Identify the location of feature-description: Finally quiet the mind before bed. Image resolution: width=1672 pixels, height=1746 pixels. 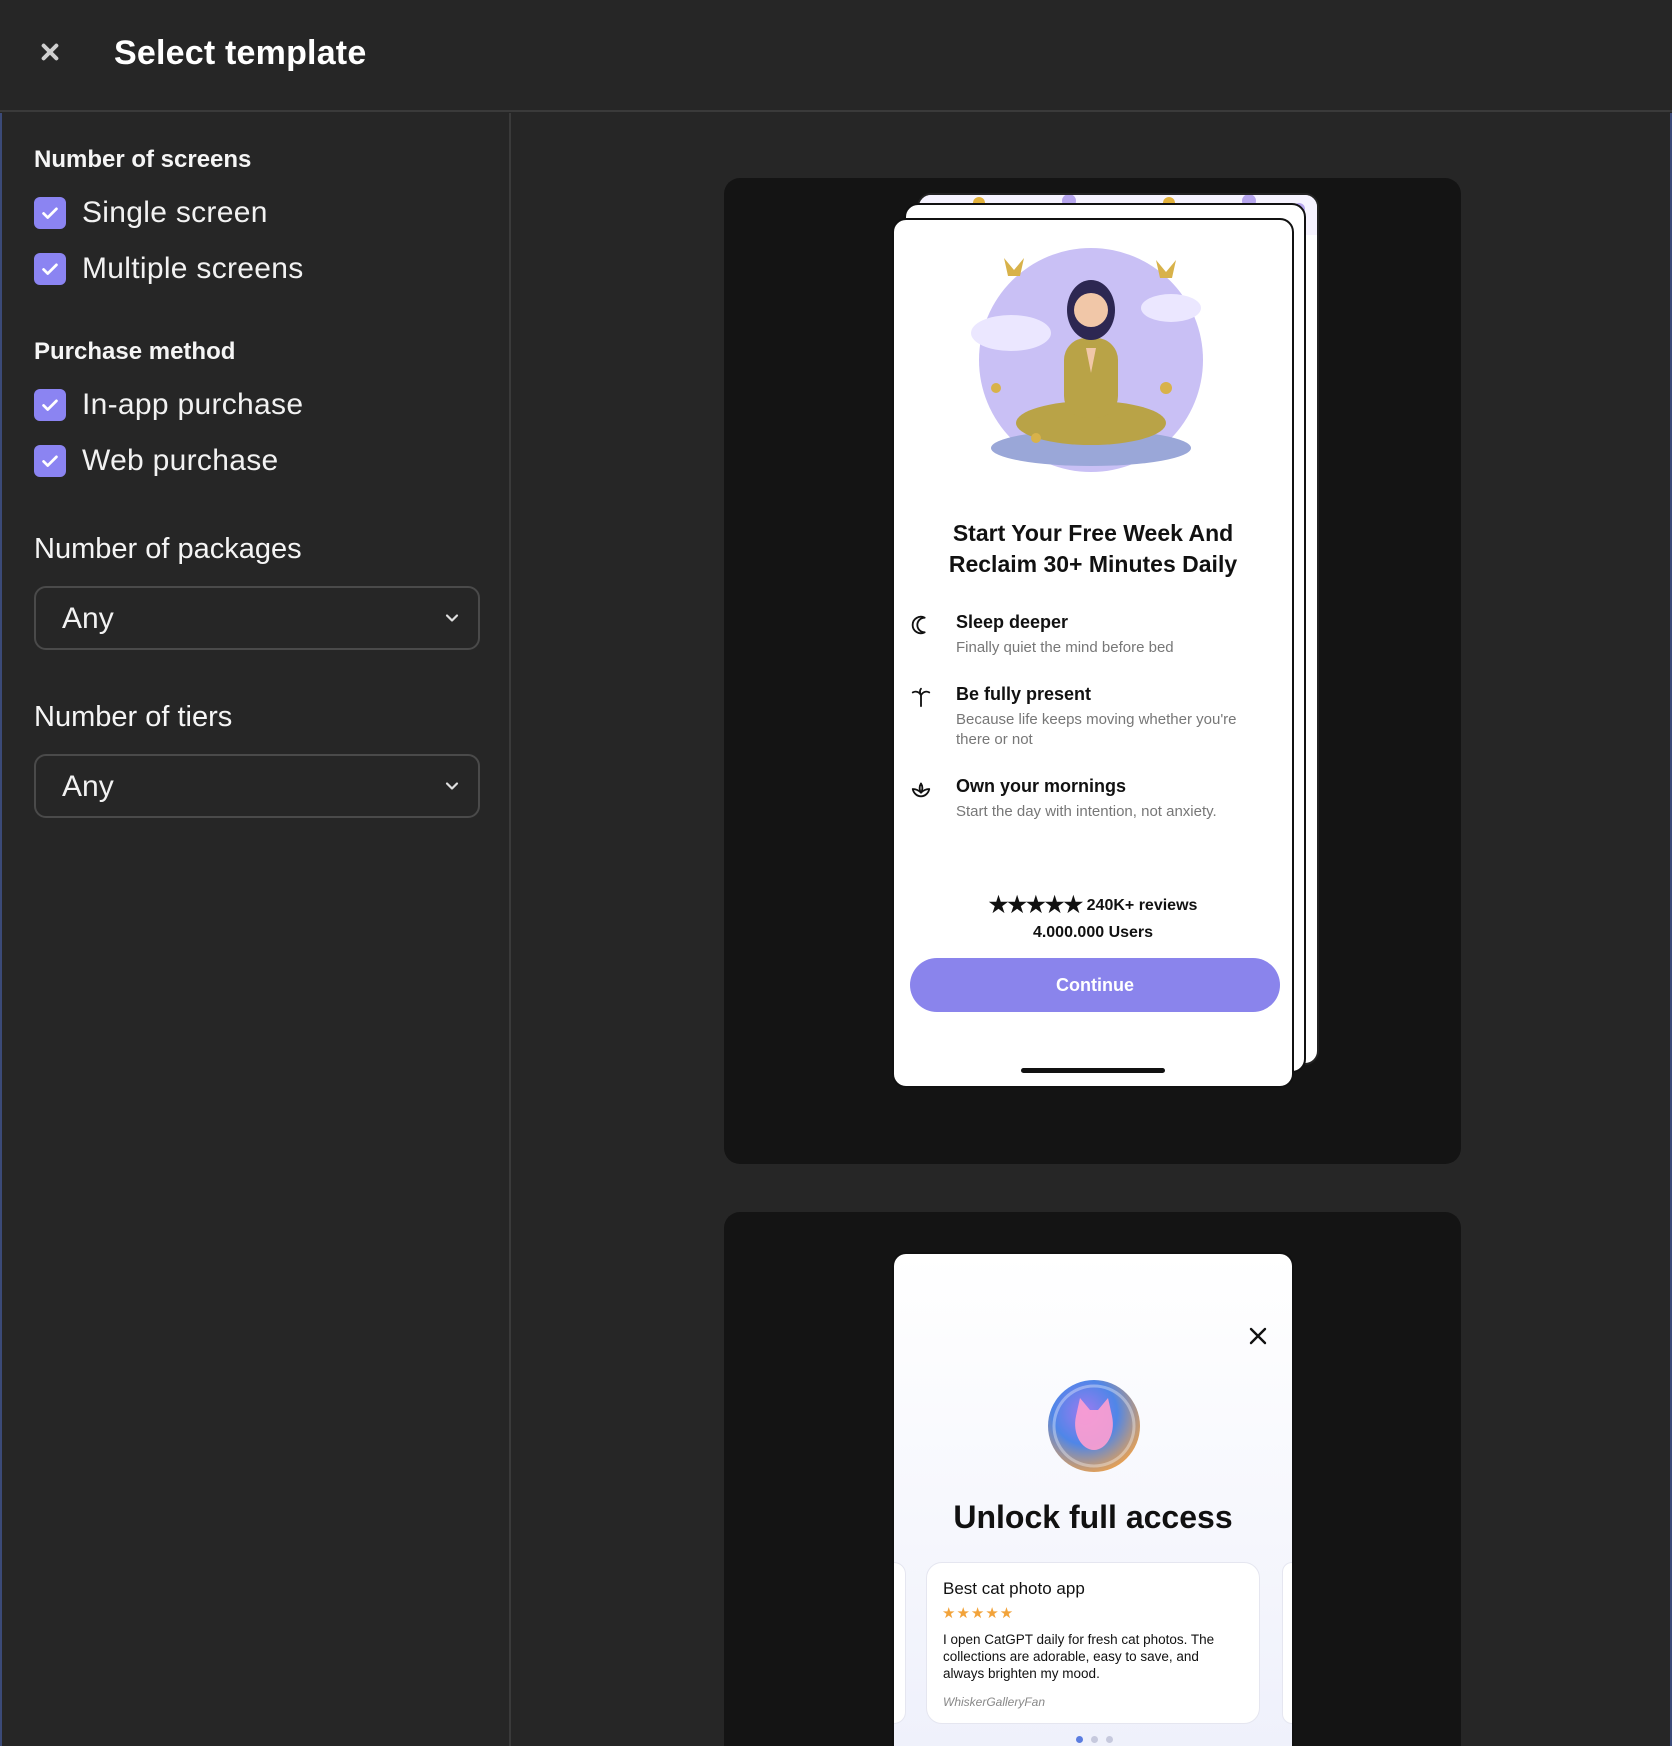
(1065, 647).